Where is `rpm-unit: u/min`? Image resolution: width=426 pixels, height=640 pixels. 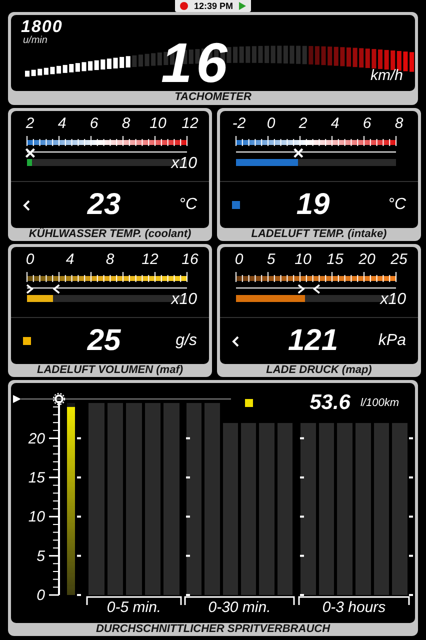
rpm-unit: u/min is located at coordinates (35, 40).